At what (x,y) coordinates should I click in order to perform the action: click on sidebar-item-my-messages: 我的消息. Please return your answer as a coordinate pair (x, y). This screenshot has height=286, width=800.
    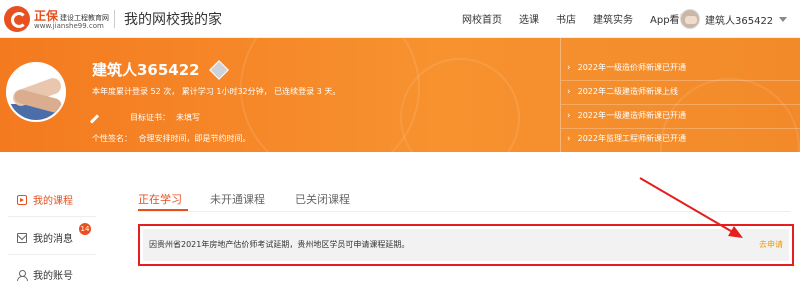
    Looking at the image, I should click on (45, 237).